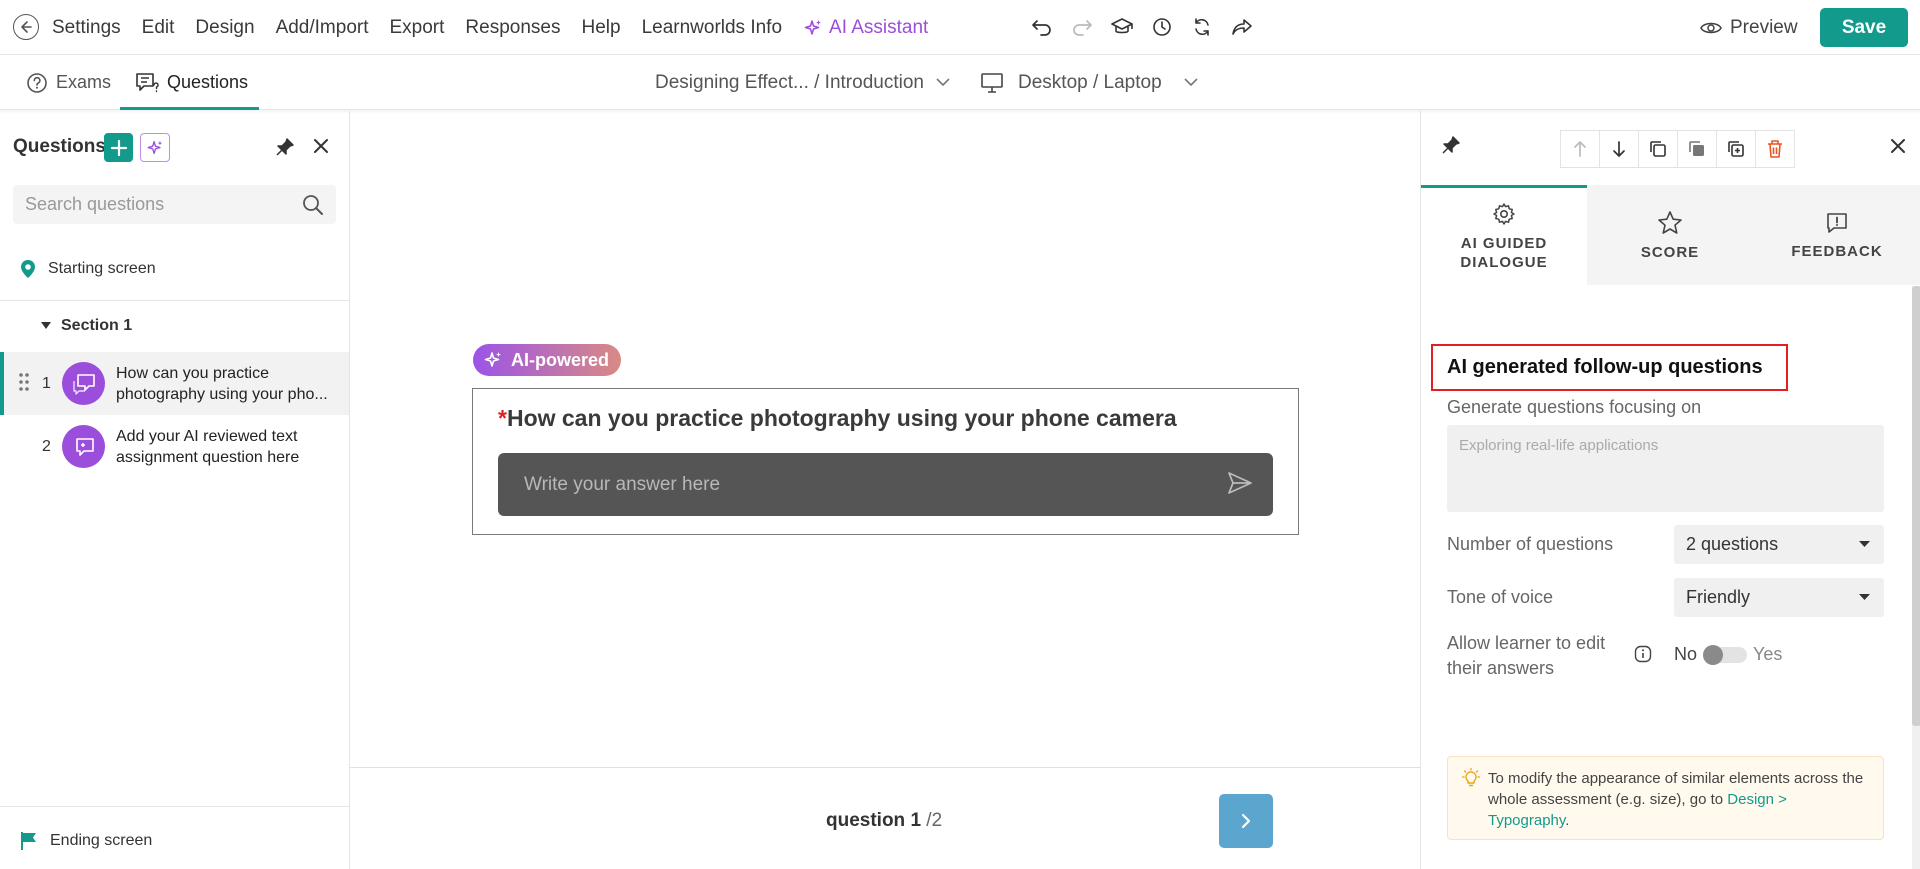 The height and width of the screenshot is (869, 1920). Describe the element at coordinates (1779, 597) in the screenshot. I see `tone-select: Friendly` at that location.